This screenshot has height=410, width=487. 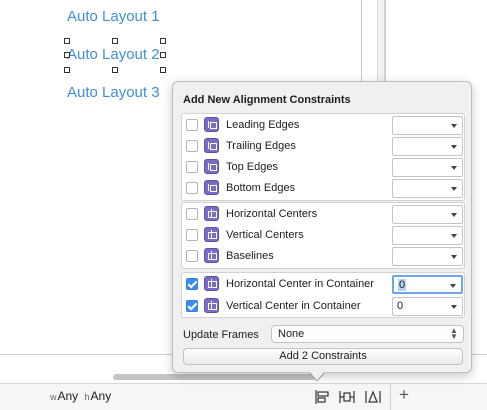 I want to click on horizontal-centers-value-field, so click(x=427, y=214).